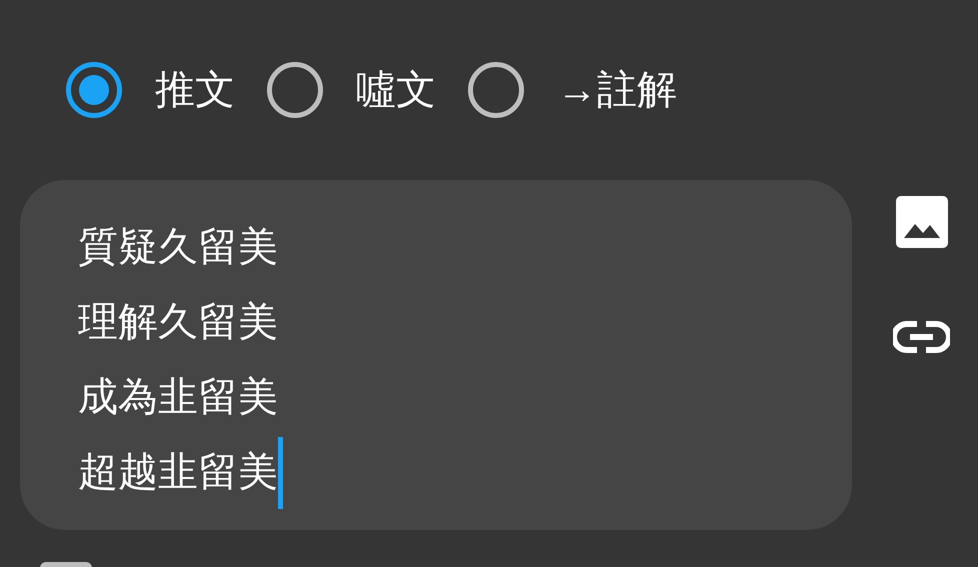 This screenshot has height=567, width=978. I want to click on radio-label: →註解, so click(617, 90).